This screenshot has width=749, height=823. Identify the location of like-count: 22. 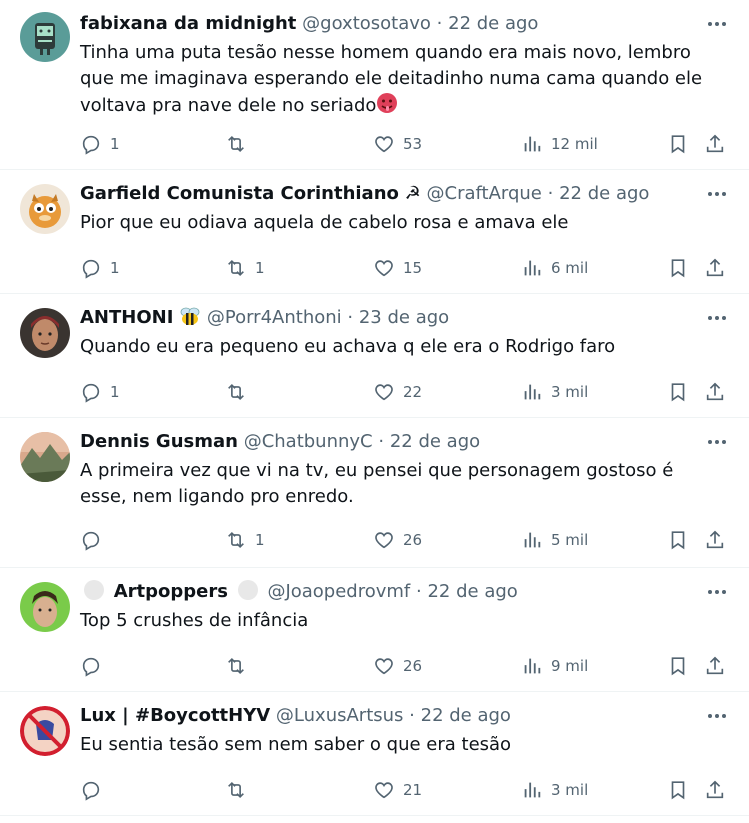
(413, 392).